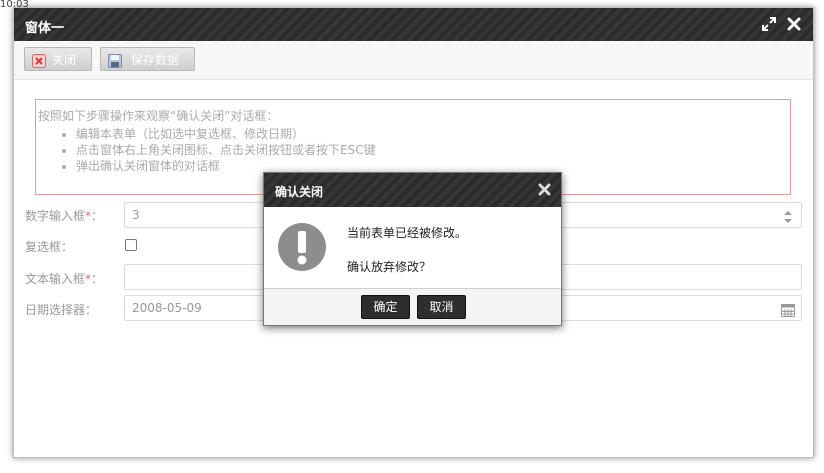 This screenshot has height=473, width=824. What do you see at coordinates (412, 190) in the screenshot?
I see `dialog-header: 确认关闭` at bounding box center [412, 190].